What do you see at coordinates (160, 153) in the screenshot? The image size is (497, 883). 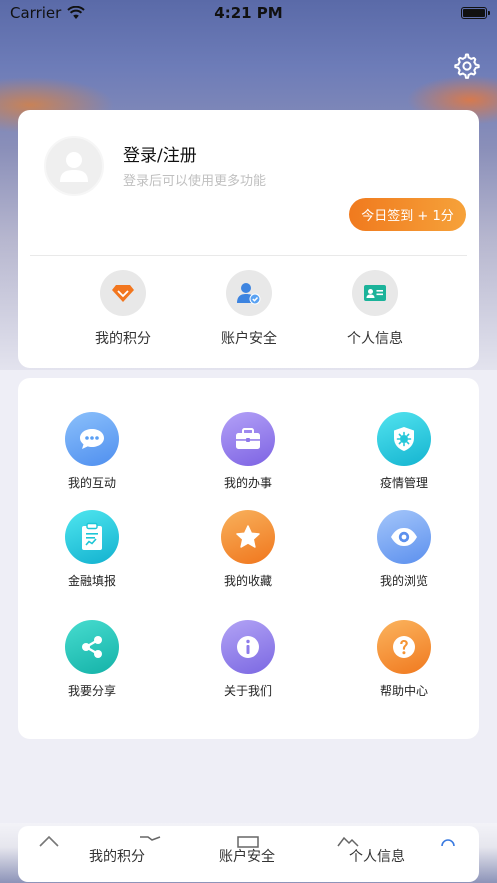 I see `login-register-link: 登录/注册` at bounding box center [160, 153].